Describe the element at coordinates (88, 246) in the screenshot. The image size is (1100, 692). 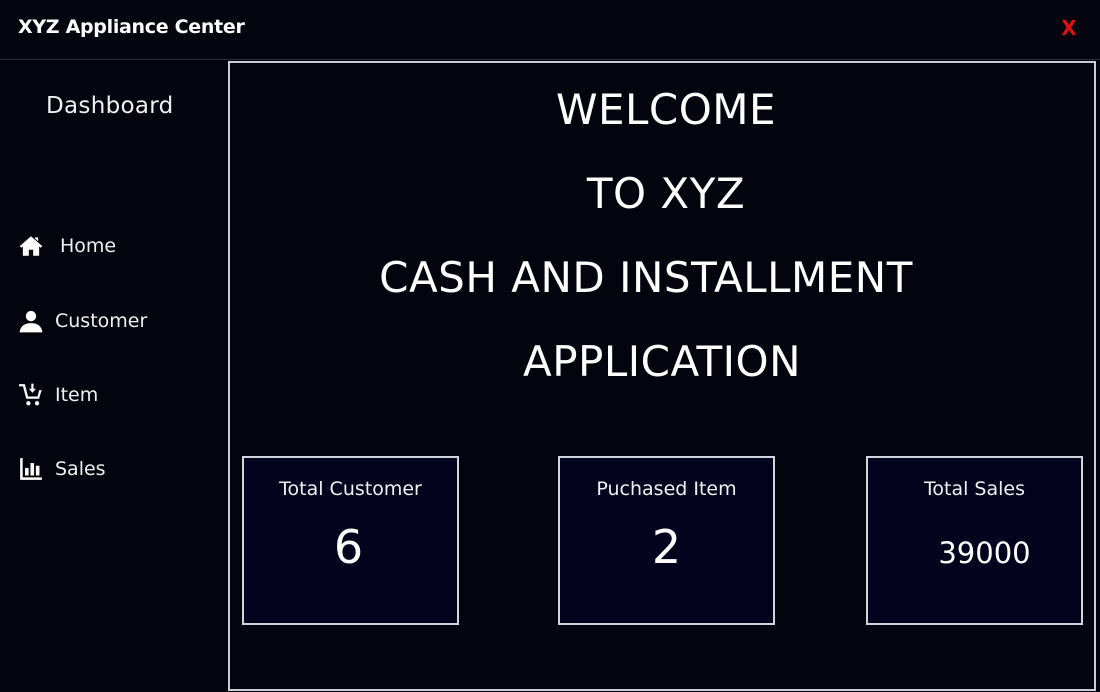
I see `sidebar-item-label: Home` at that location.